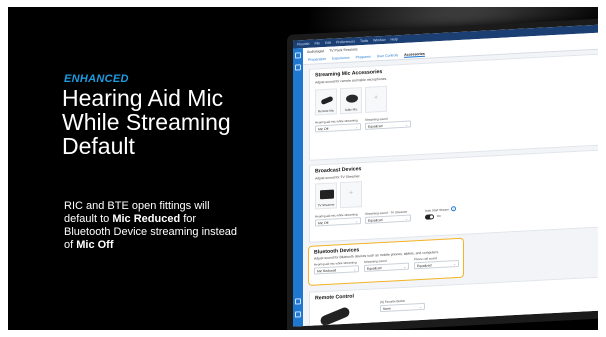 The height and width of the screenshot is (337, 606). Describe the element at coordinates (335, 316) in the screenshot. I see `remote-control-image` at that location.